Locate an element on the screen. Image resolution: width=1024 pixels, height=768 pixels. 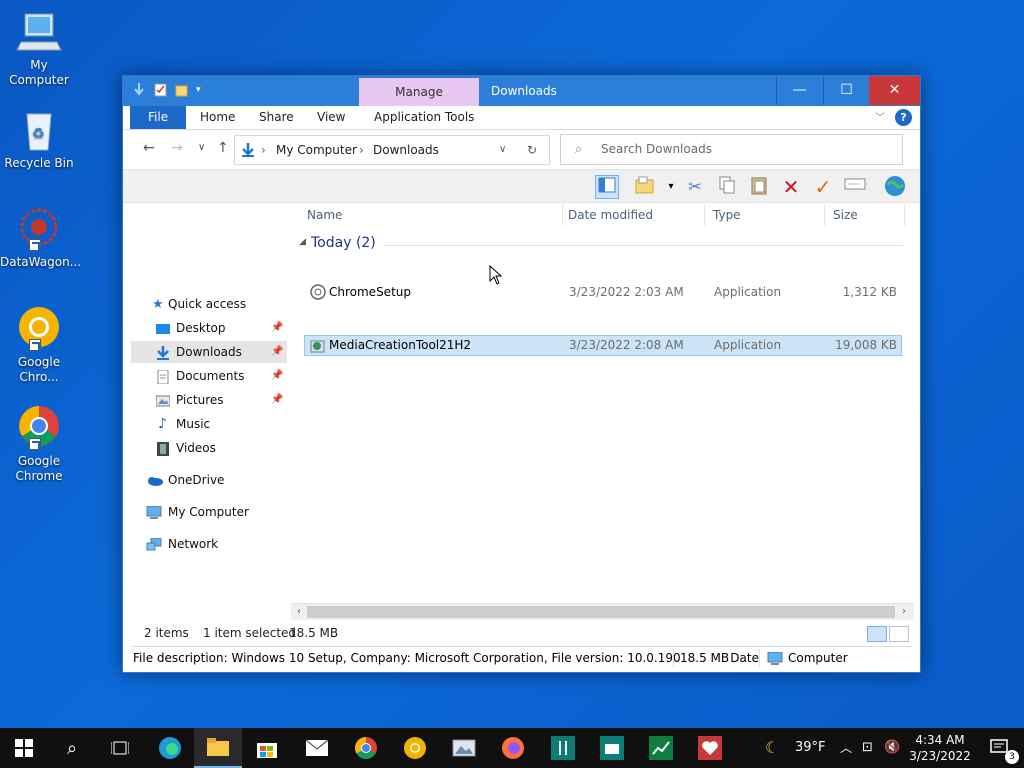
manage-tab: Manage is located at coordinates (419, 92).